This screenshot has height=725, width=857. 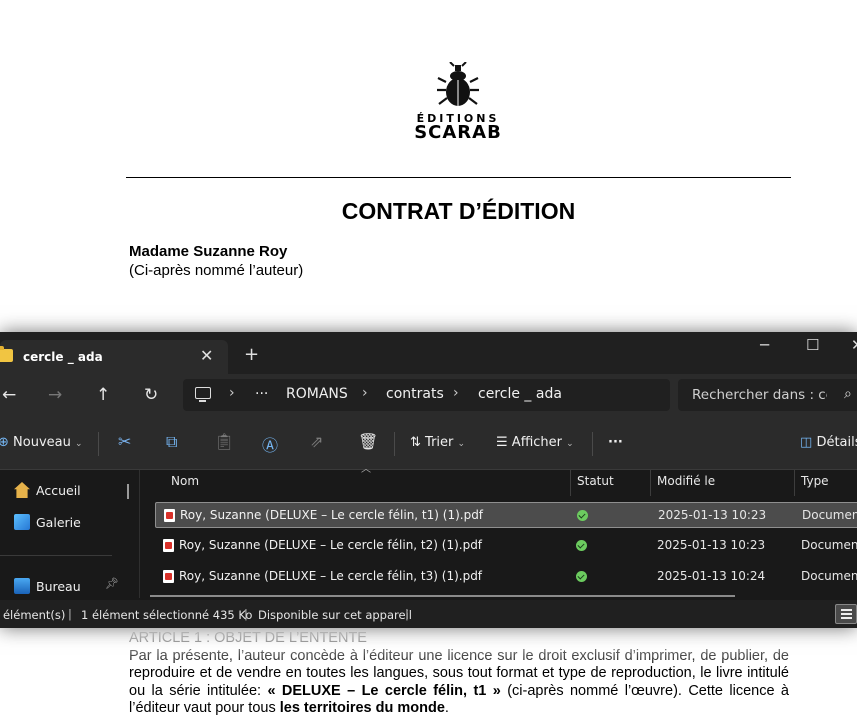 I want to click on new-label: Nouveau, so click(x=42, y=442).